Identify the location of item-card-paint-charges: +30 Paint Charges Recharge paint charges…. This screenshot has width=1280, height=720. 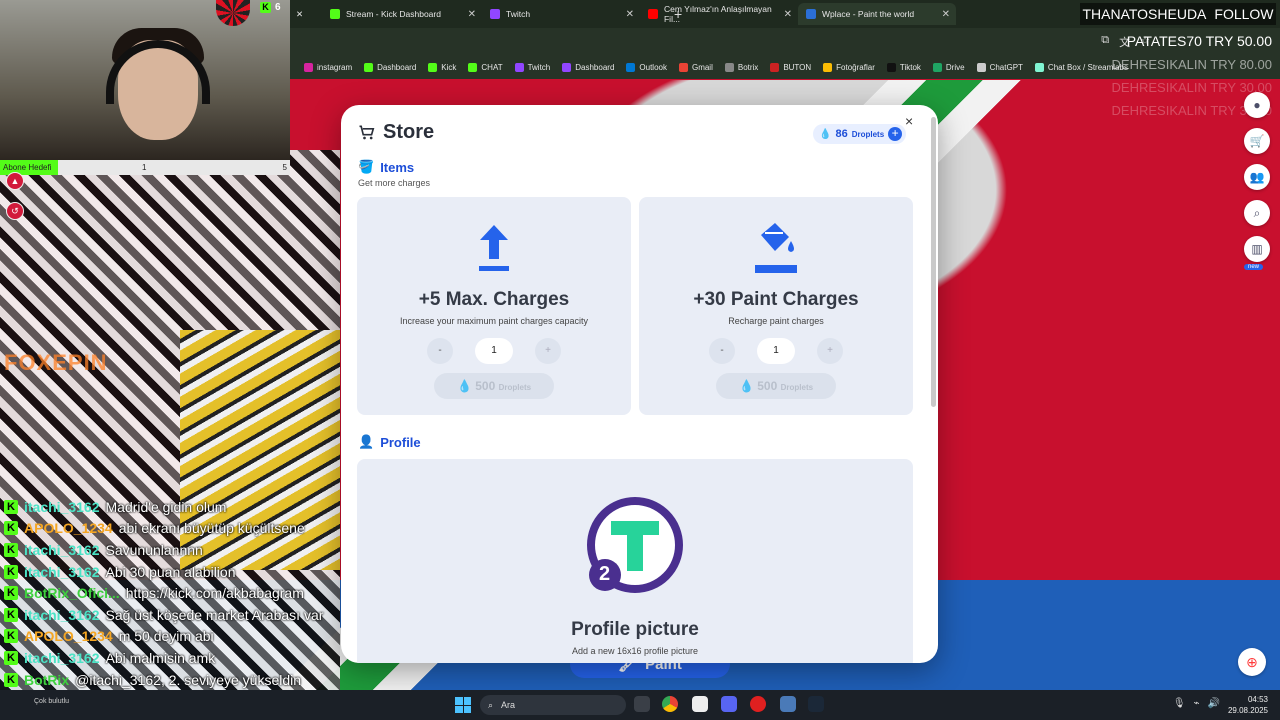
(776, 306).